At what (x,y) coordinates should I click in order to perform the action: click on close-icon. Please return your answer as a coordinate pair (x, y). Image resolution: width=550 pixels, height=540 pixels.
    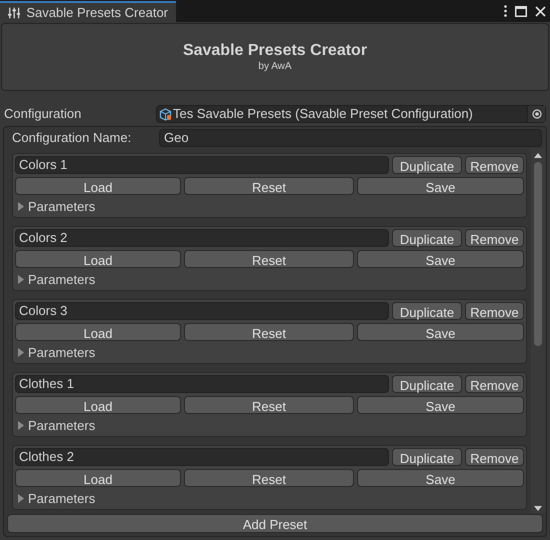
    Looking at the image, I should click on (540, 11).